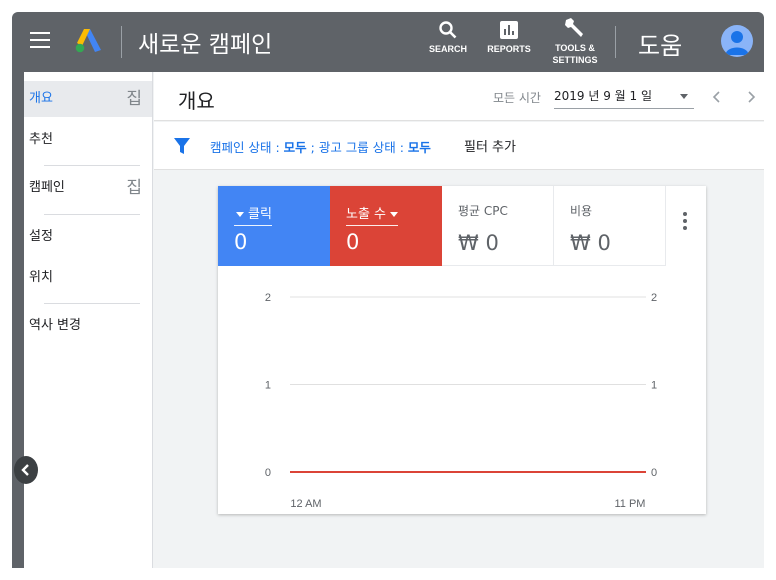  I want to click on wrench-icon, so click(574, 27).